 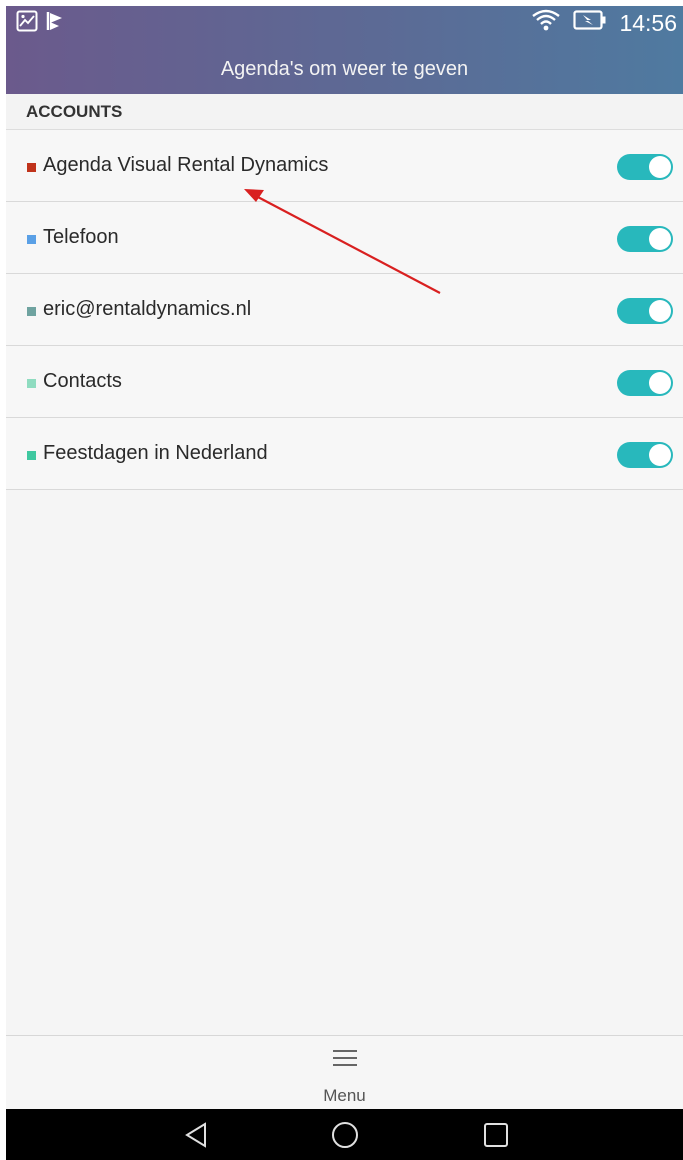 I want to click on calendar-row: Contacts, so click(x=344, y=382).